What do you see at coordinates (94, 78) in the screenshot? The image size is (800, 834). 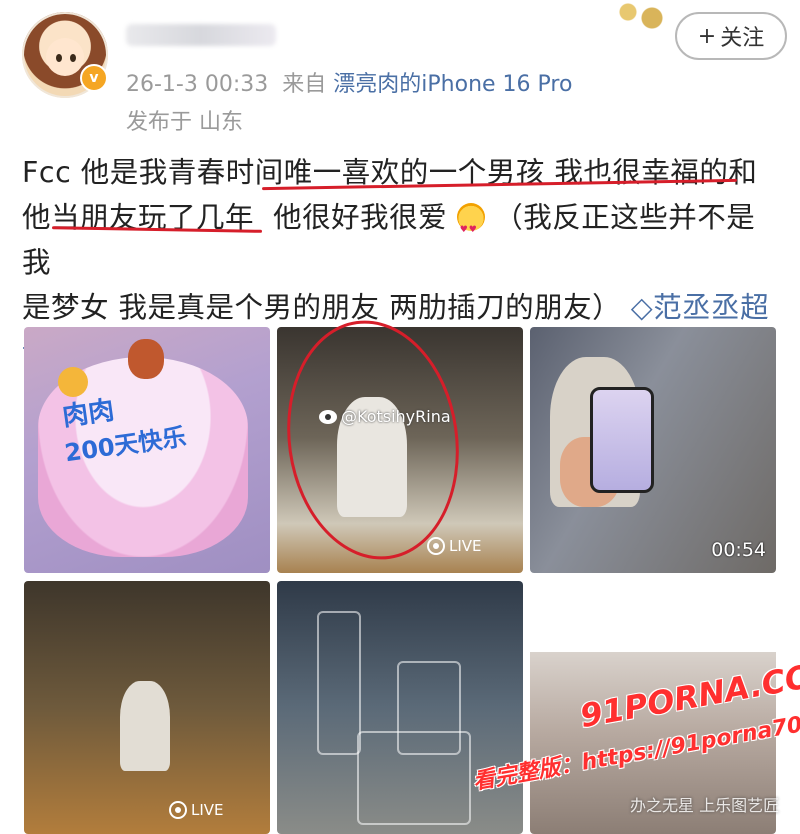 I see `verified-badge-icon: v` at bounding box center [94, 78].